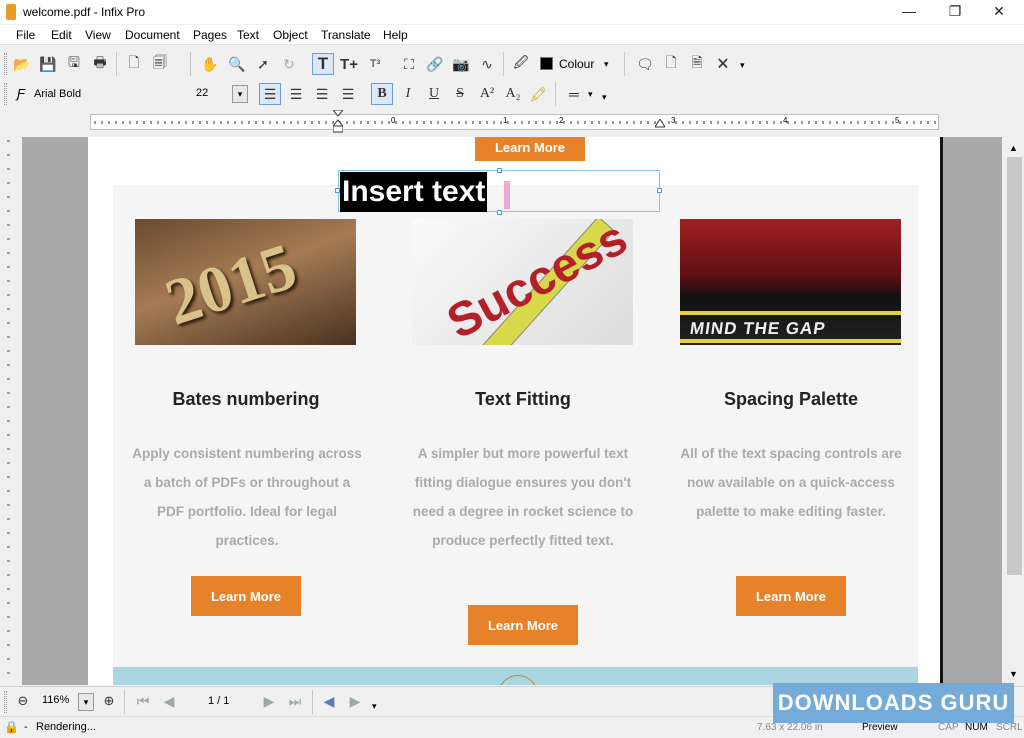 This screenshot has height=738, width=1024. What do you see at coordinates (518, 680) in the screenshot?
I see `footer-badge` at bounding box center [518, 680].